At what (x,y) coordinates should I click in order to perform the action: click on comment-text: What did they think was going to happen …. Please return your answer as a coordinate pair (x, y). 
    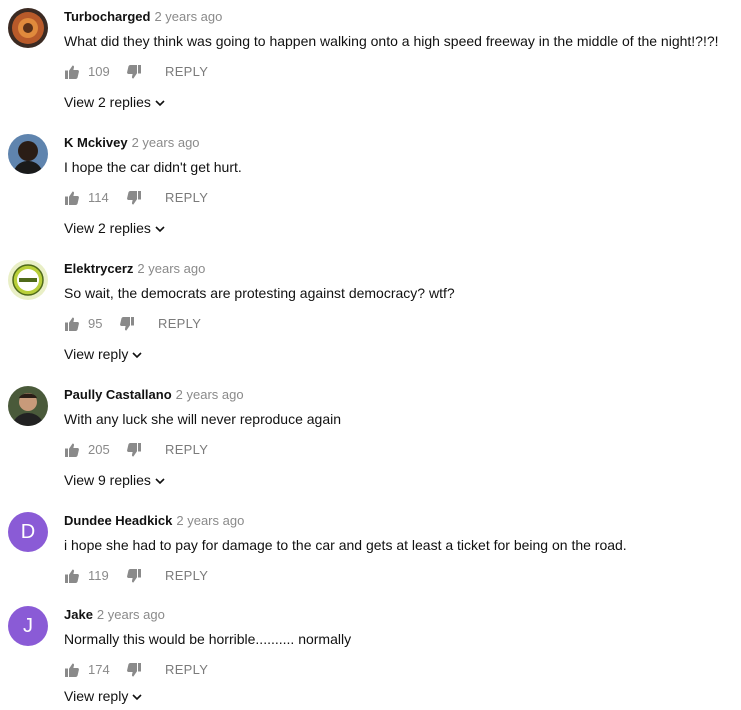
    Looking at the image, I should click on (391, 41).